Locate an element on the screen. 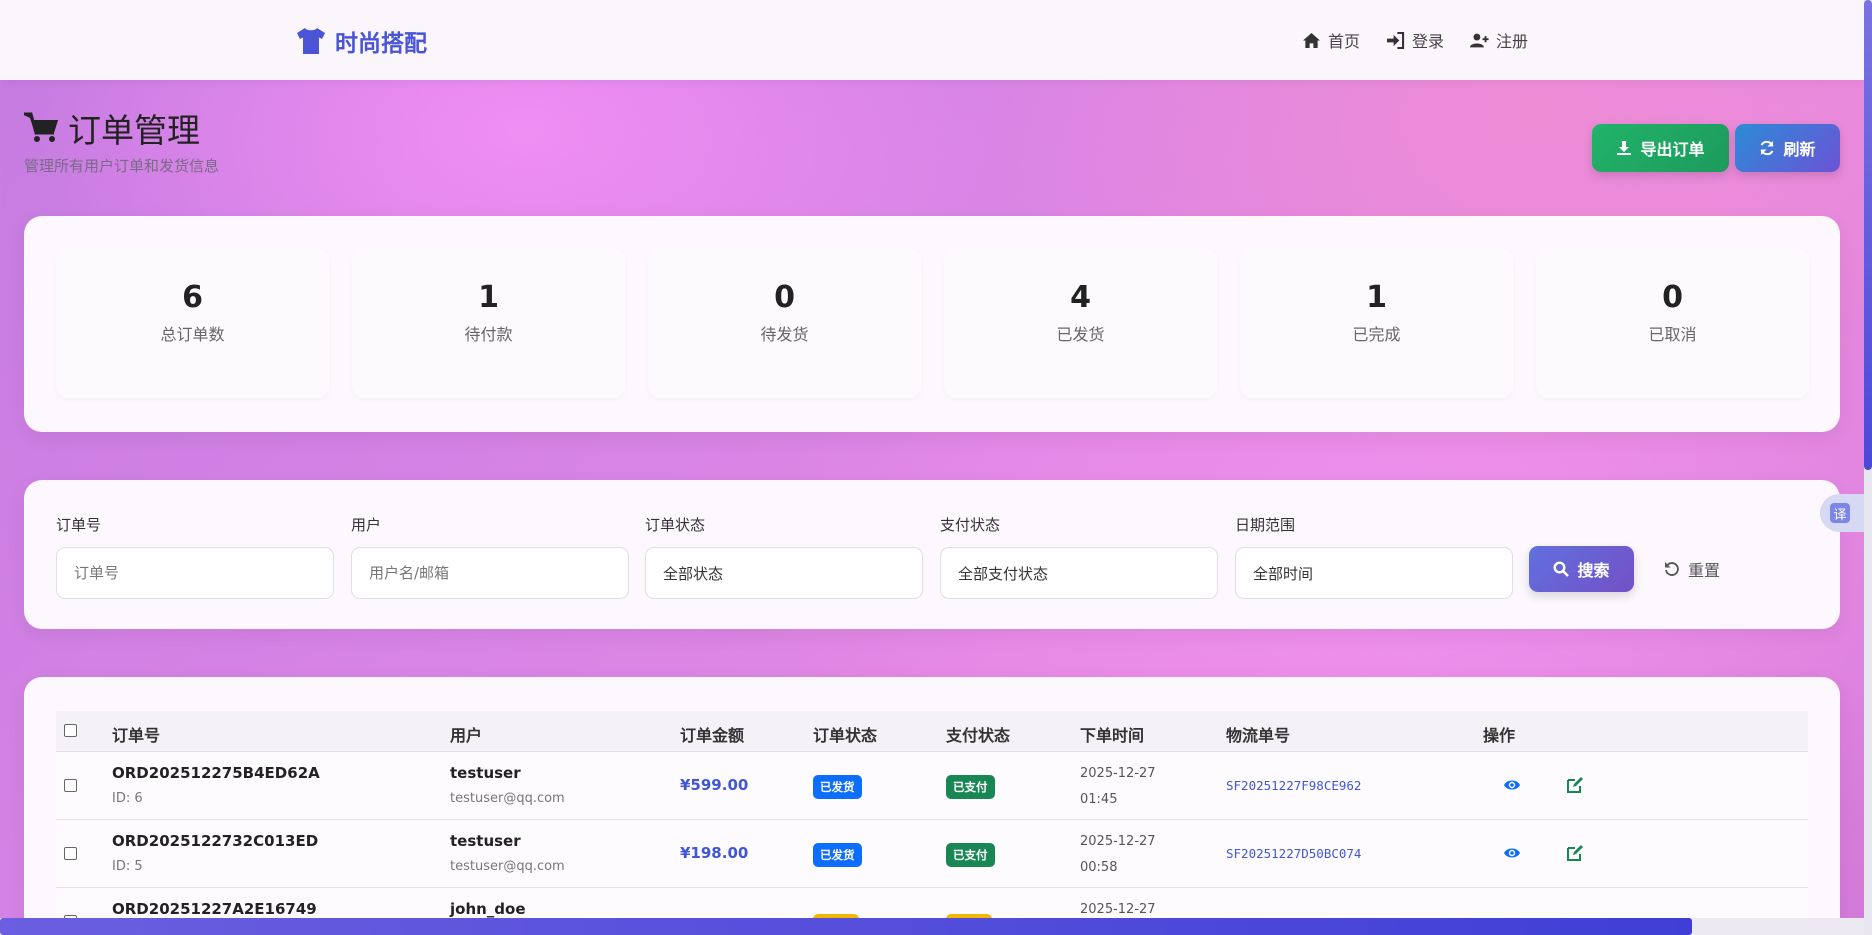 The height and width of the screenshot is (935, 1872). order-status-label: 订单状态 is located at coordinates (675, 525).